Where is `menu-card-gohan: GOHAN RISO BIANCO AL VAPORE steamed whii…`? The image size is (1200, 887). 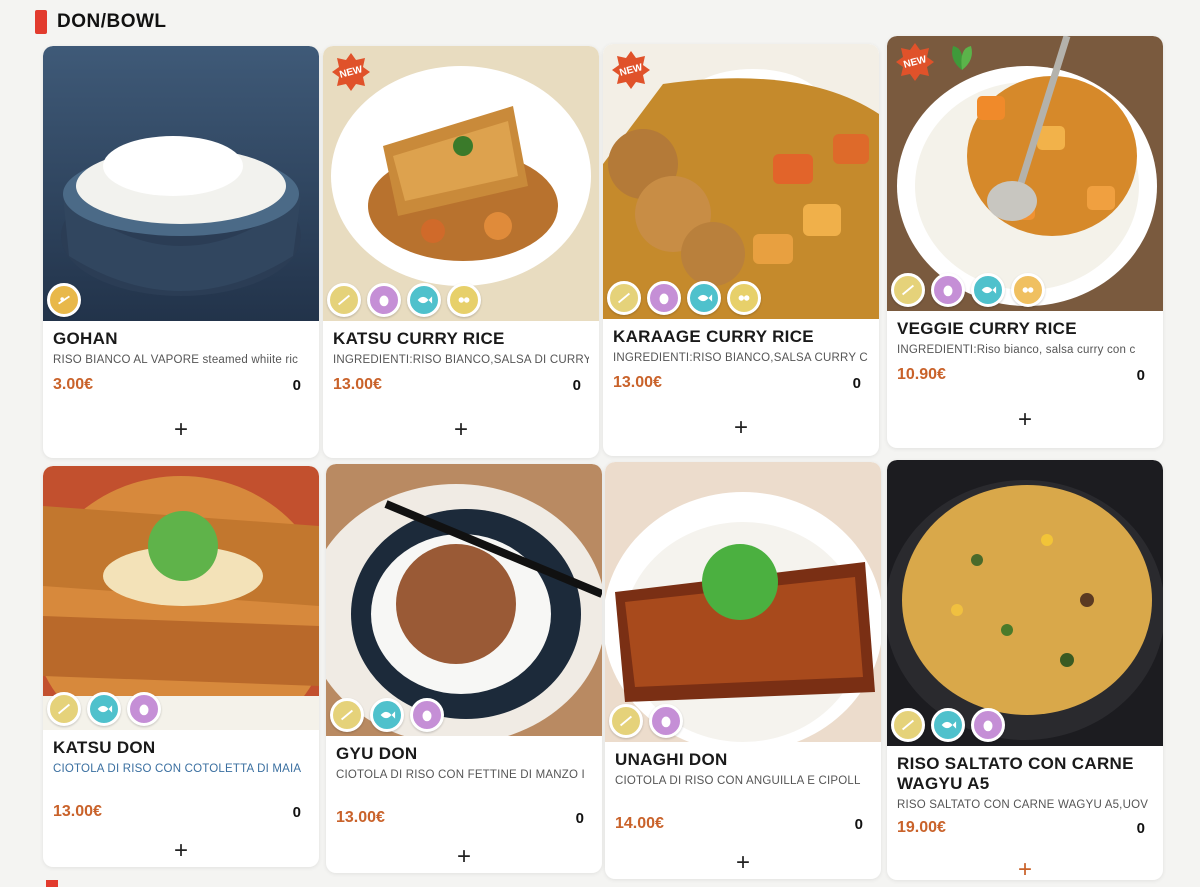
menu-card-gohan: GOHAN RISO BIANCO AL VAPORE steamed whii… is located at coordinates (181, 252).